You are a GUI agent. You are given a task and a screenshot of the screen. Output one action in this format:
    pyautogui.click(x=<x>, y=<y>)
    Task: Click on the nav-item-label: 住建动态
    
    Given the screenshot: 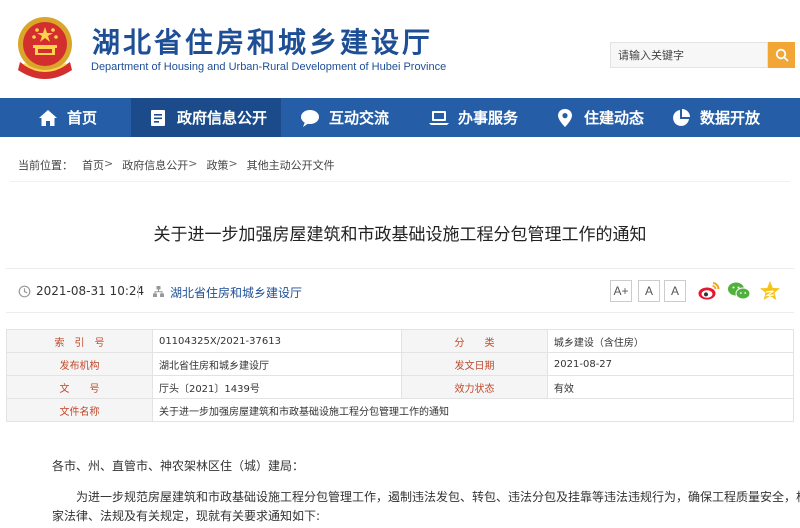 What is the action you would take?
    pyautogui.click(x=614, y=118)
    